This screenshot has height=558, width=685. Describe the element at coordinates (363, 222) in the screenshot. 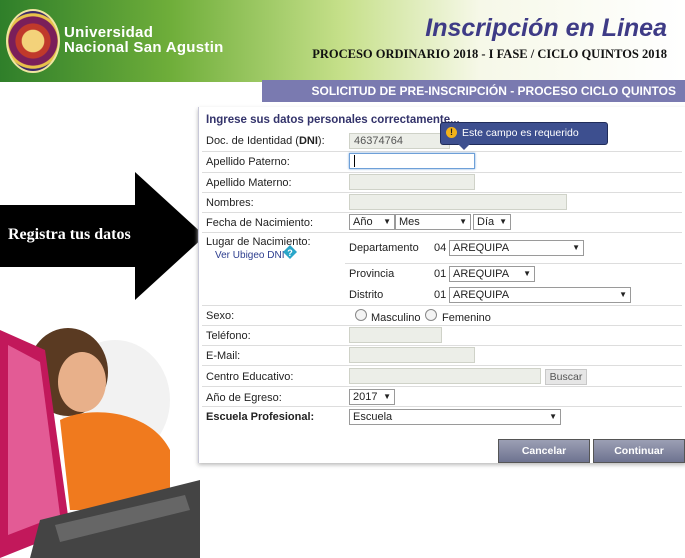

I see `anio-select-value: Año` at that location.